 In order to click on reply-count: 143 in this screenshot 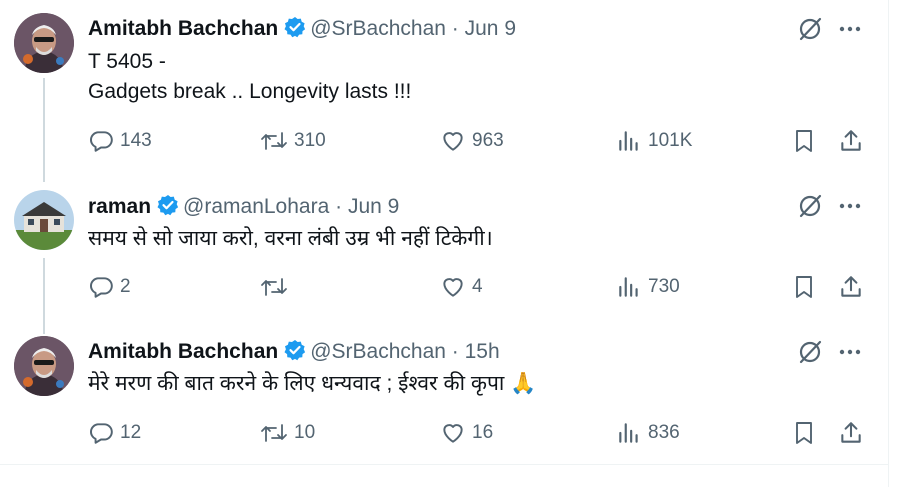, I will do `click(136, 140)`.